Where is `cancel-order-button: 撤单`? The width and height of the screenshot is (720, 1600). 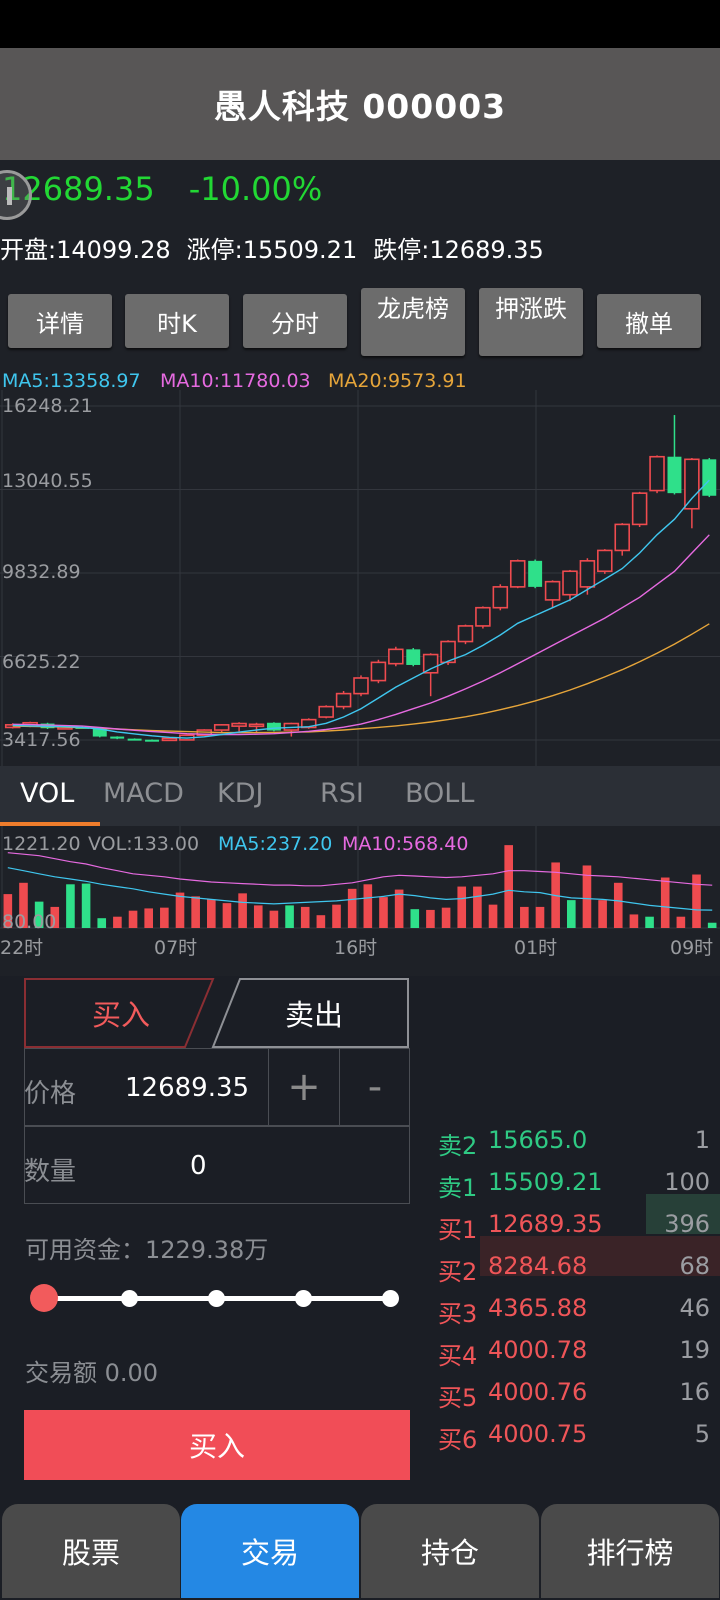
cancel-order-button: 撤单 is located at coordinates (649, 321).